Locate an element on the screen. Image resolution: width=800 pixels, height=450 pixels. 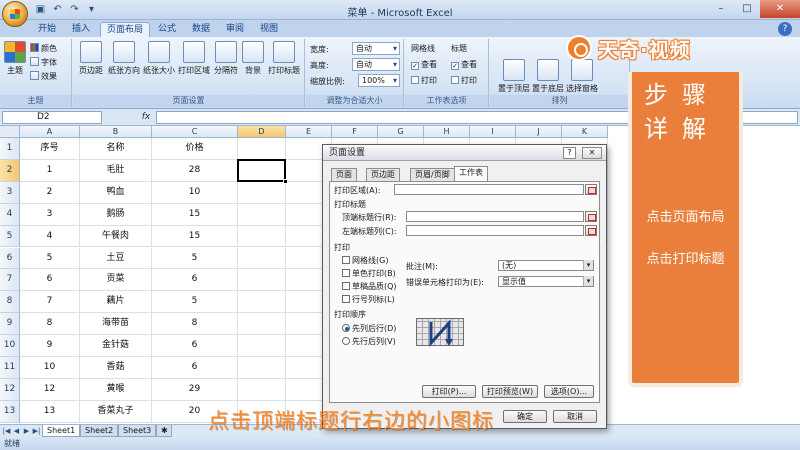
cell-b5: 午餐肉 is located at coordinates (116, 236).